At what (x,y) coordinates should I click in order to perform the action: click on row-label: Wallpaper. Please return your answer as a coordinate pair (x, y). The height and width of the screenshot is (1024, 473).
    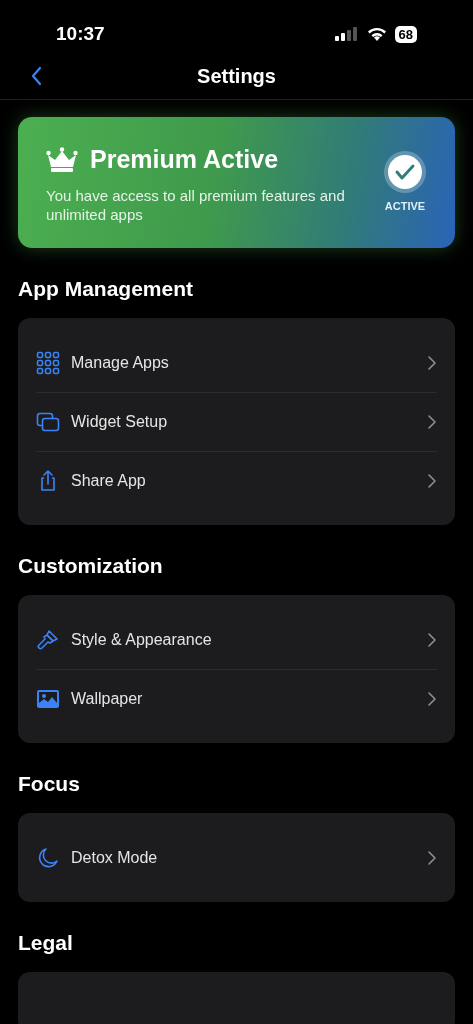
    Looking at the image, I should click on (107, 699).